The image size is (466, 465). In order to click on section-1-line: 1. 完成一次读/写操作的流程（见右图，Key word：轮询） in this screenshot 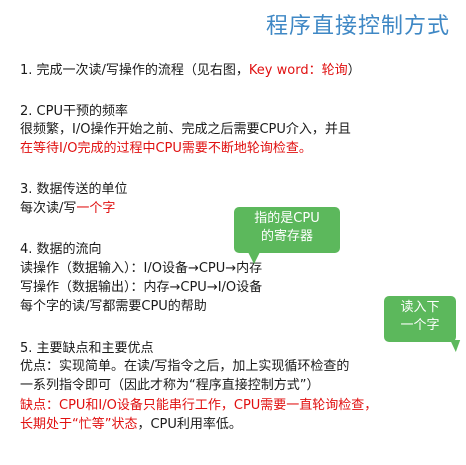, I will do `click(190, 71)`.